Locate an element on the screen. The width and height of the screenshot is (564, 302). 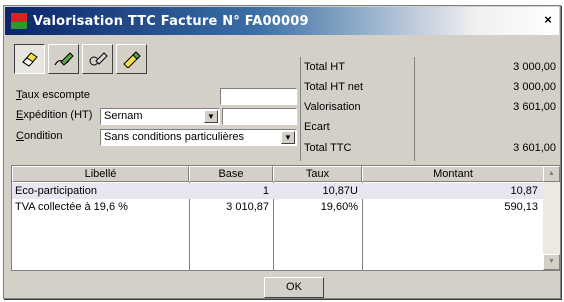
cell-base: 3 010,87 is located at coordinates (247, 207).